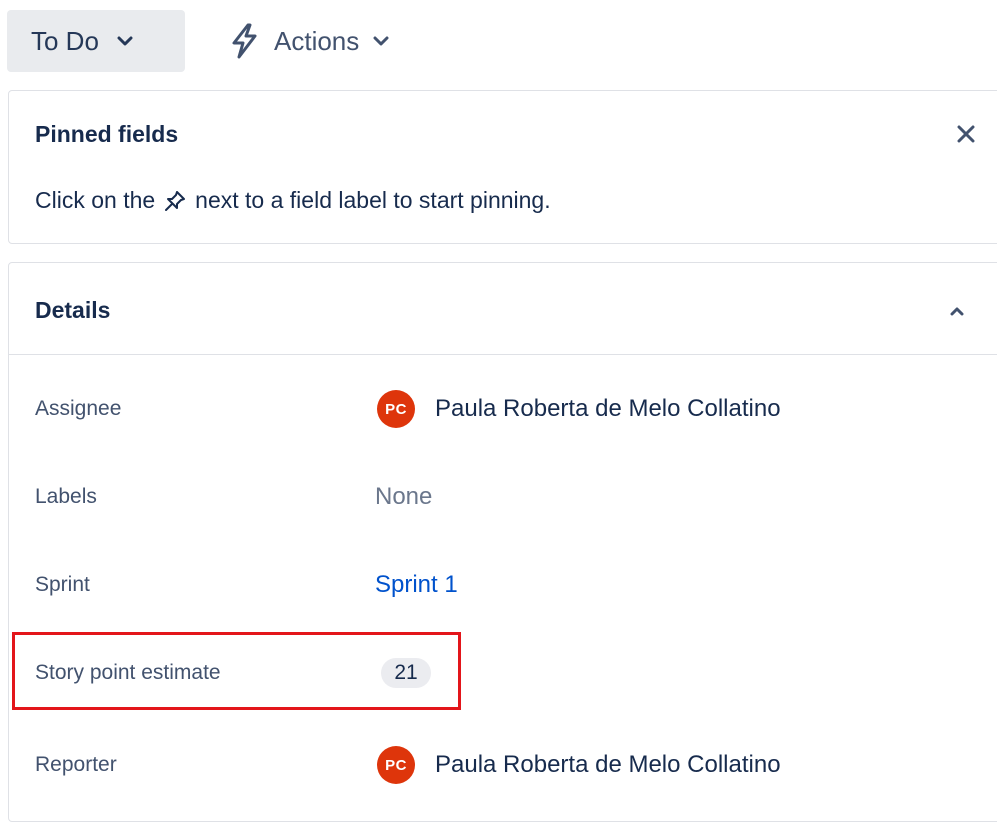 This screenshot has height=822, width=997. I want to click on field-label-story-point-estimate: Story point estimate, so click(128, 672).